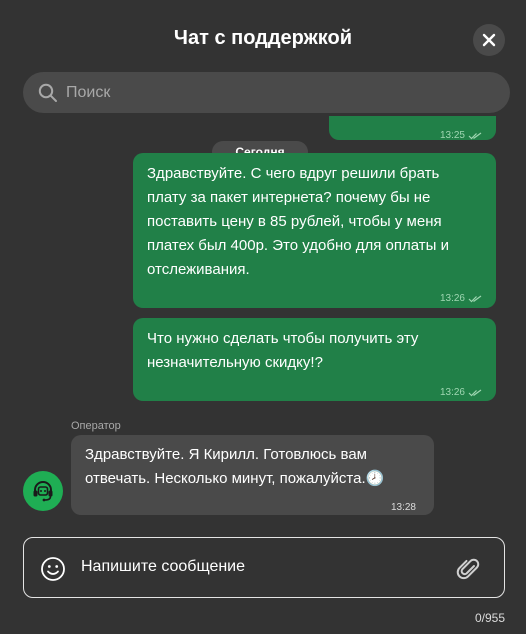 The height and width of the screenshot is (634, 526). I want to click on avatar, so click(43, 491).